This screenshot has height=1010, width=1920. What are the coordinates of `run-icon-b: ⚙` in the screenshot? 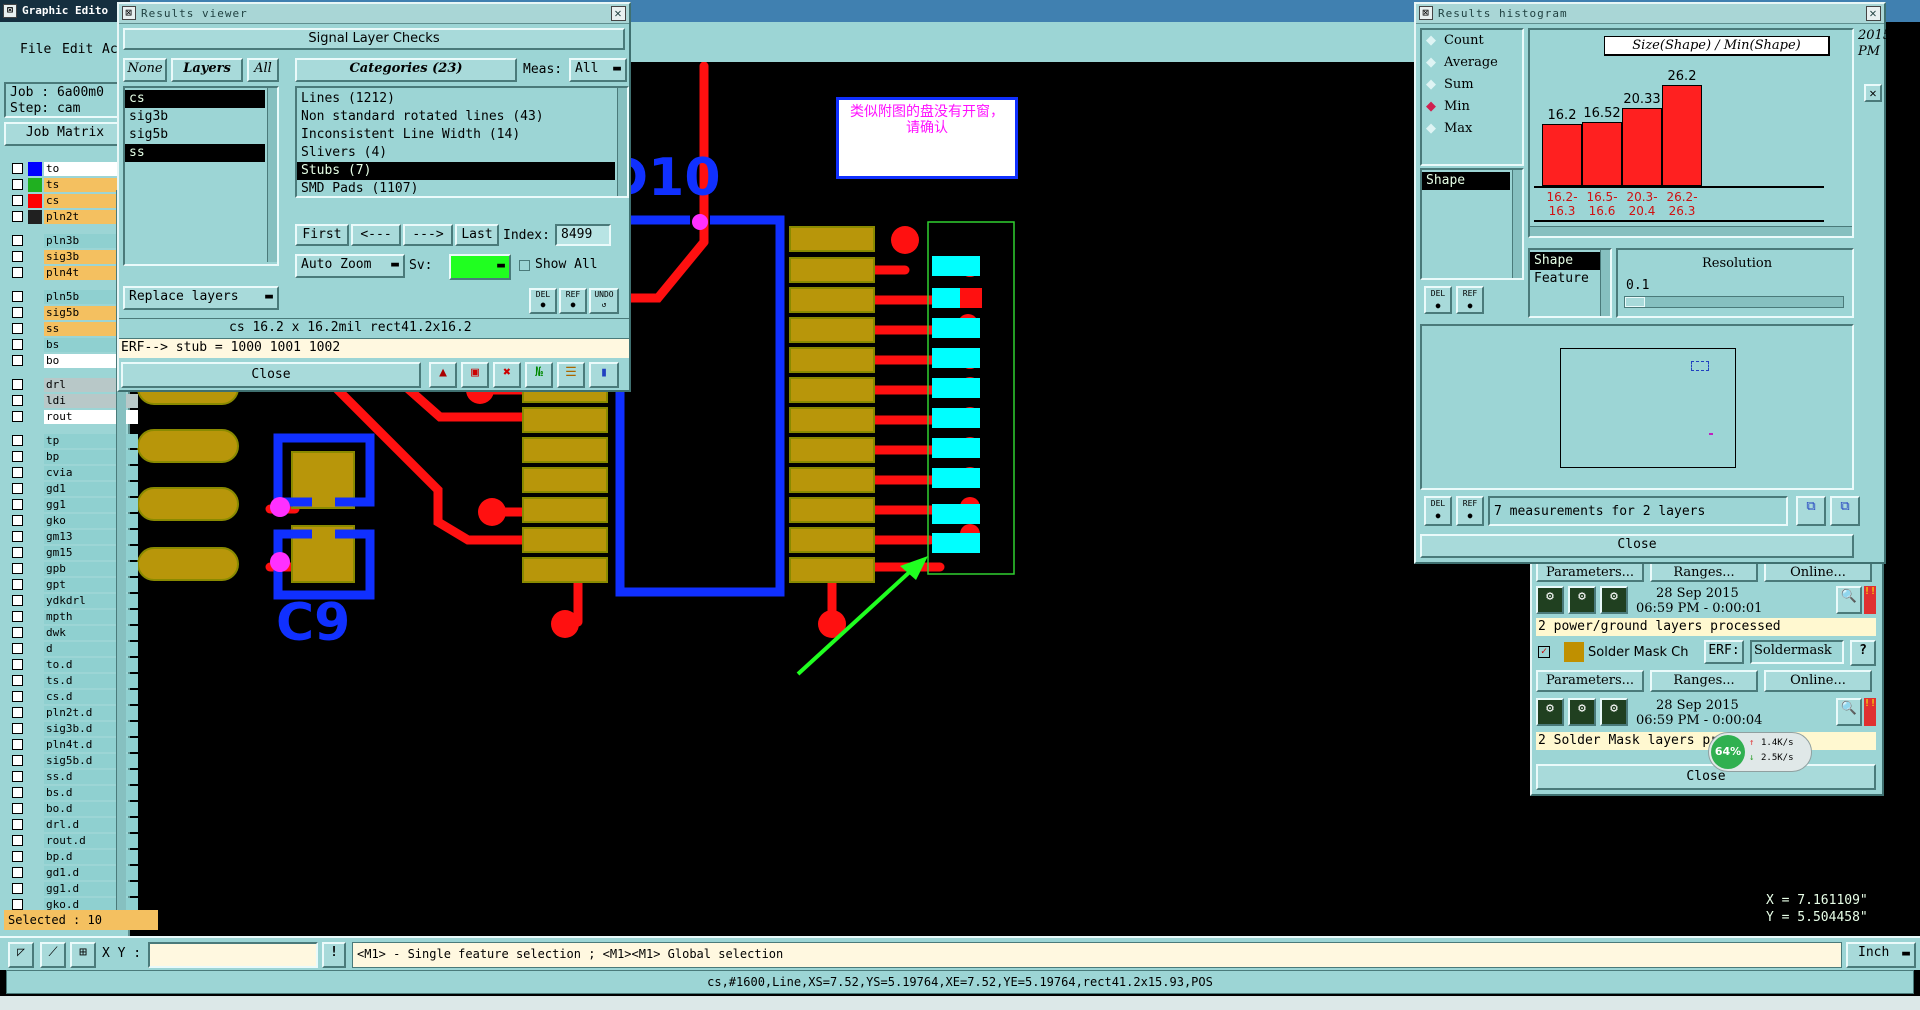 It's located at (1582, 600).